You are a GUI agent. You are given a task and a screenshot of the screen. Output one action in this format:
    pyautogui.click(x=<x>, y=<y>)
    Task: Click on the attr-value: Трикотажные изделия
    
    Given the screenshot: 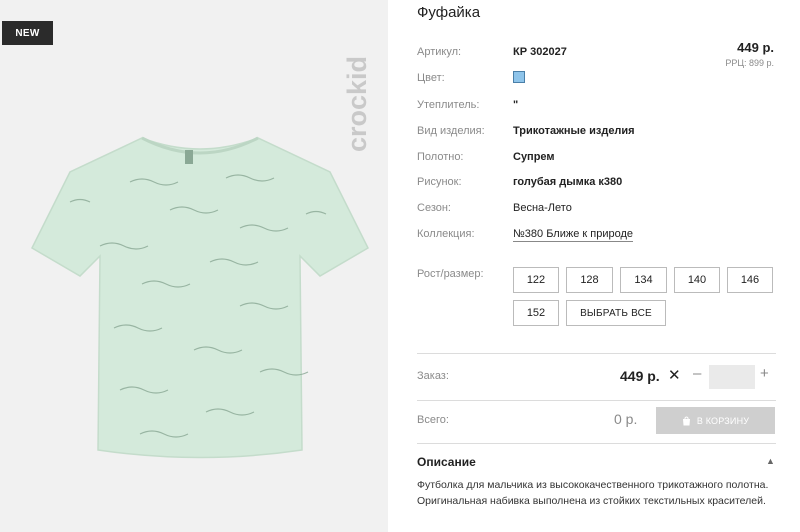 What is the action you would take?
    pyautogui.click(x=574, y=131)
    